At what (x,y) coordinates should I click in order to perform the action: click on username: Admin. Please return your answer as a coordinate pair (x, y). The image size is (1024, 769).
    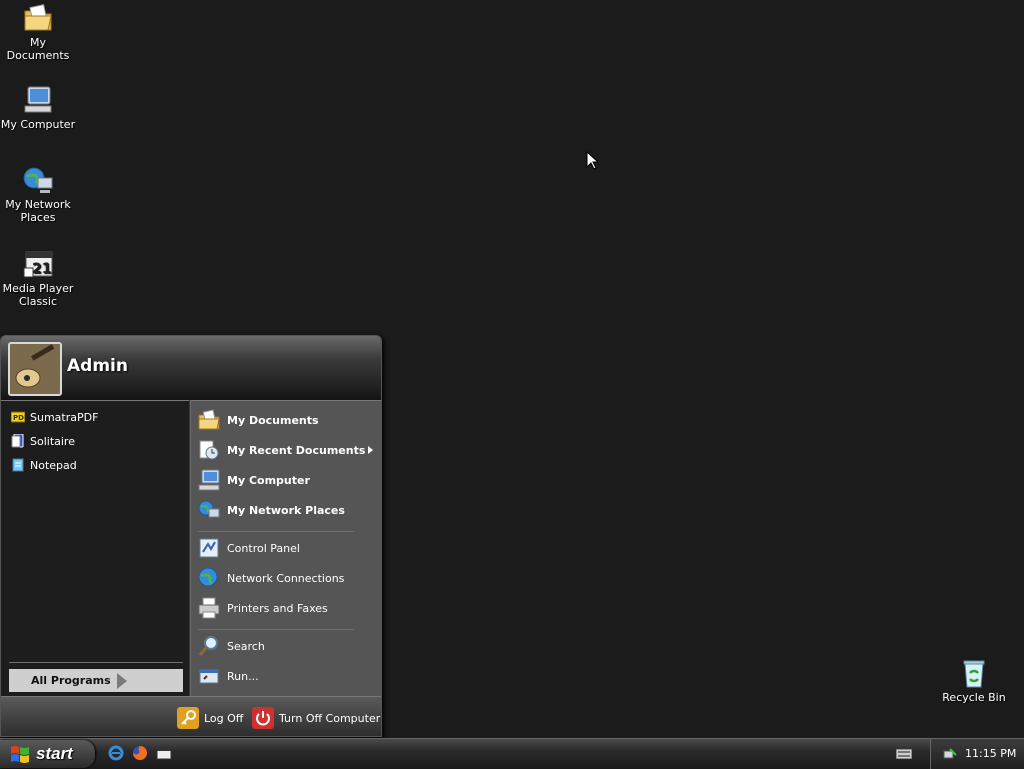
    Looking at the image, I should click on (97, 366).